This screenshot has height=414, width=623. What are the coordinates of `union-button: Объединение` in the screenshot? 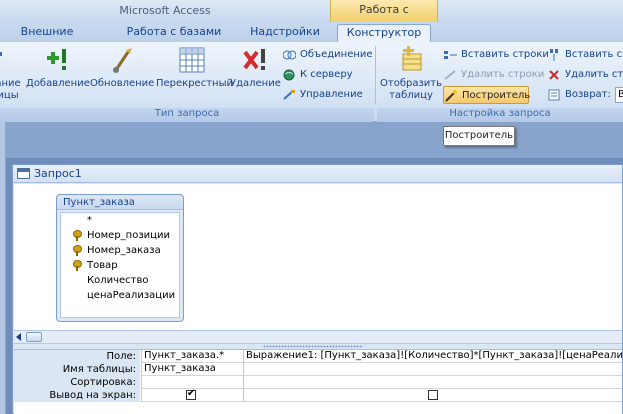 It's located at (327, 55).